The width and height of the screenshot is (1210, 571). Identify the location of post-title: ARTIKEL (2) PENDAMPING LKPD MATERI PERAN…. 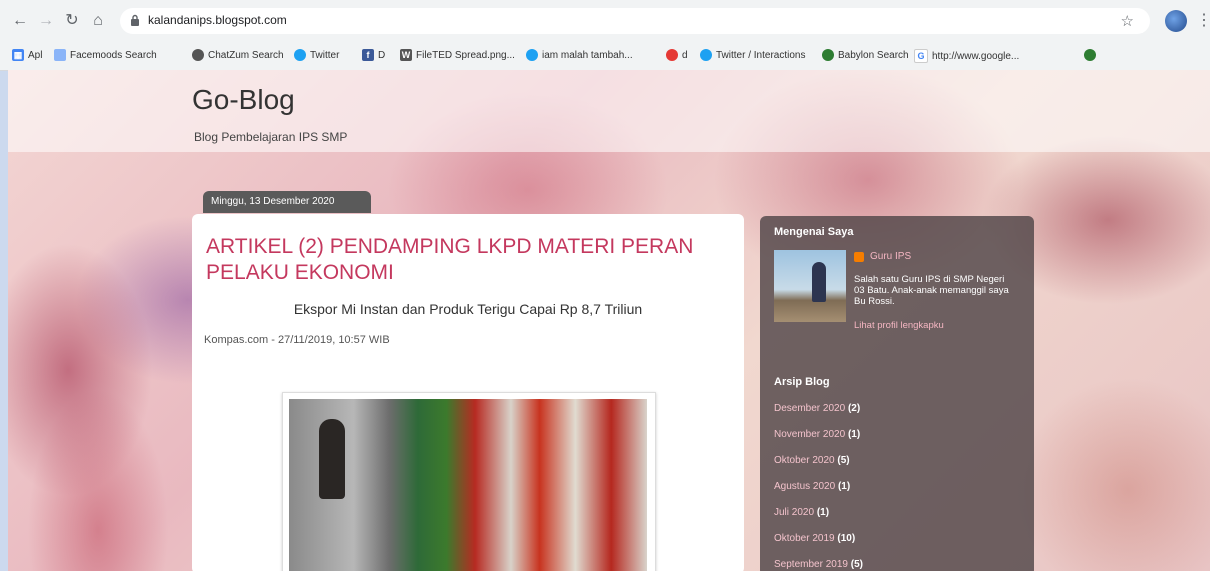
(466, 260).